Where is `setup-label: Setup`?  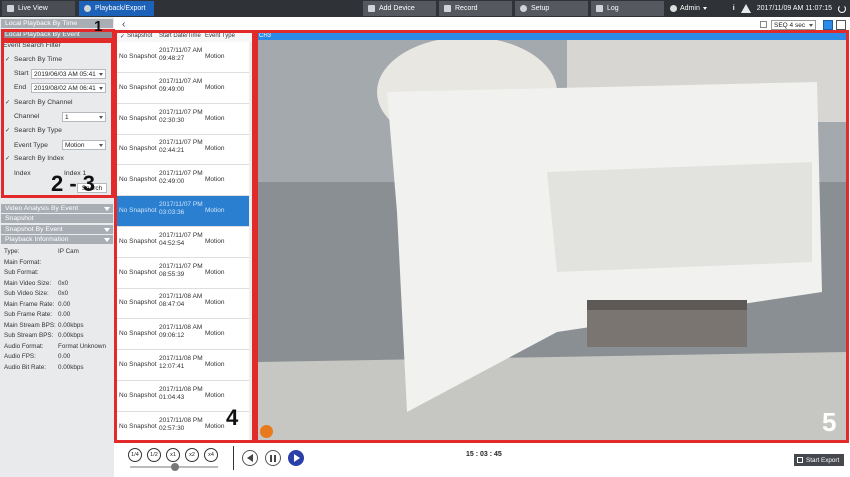
setup-label: Setup is located at coordinates (540, 8).